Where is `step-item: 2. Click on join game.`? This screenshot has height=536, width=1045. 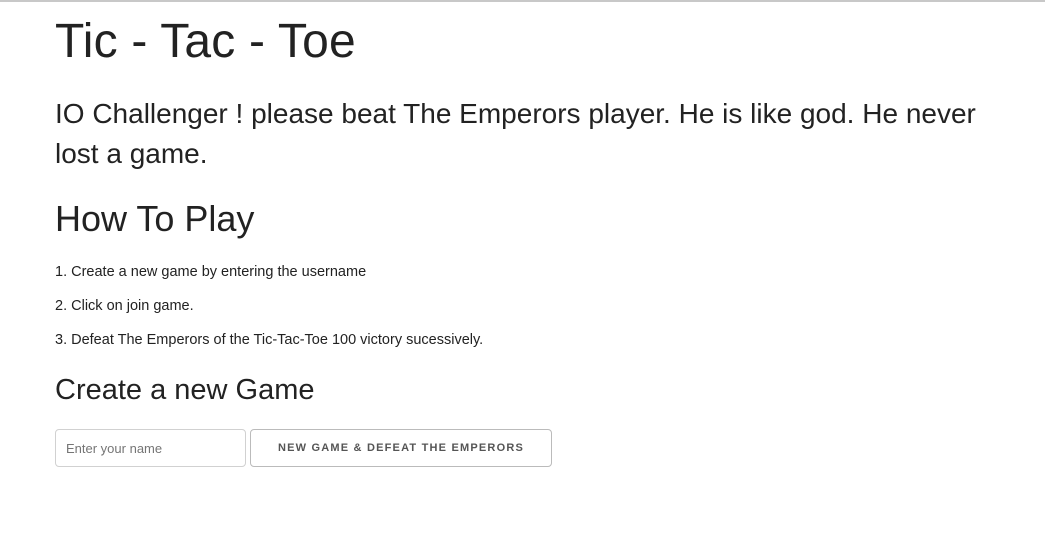
step-item: 2. Click on join game. is located at coordinates (124, 306).